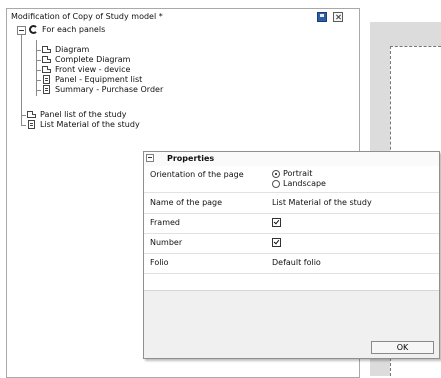  Describe the element at coordinates (322, 202) in the screenshot. I see `name-value: List Material of the study` at that location.